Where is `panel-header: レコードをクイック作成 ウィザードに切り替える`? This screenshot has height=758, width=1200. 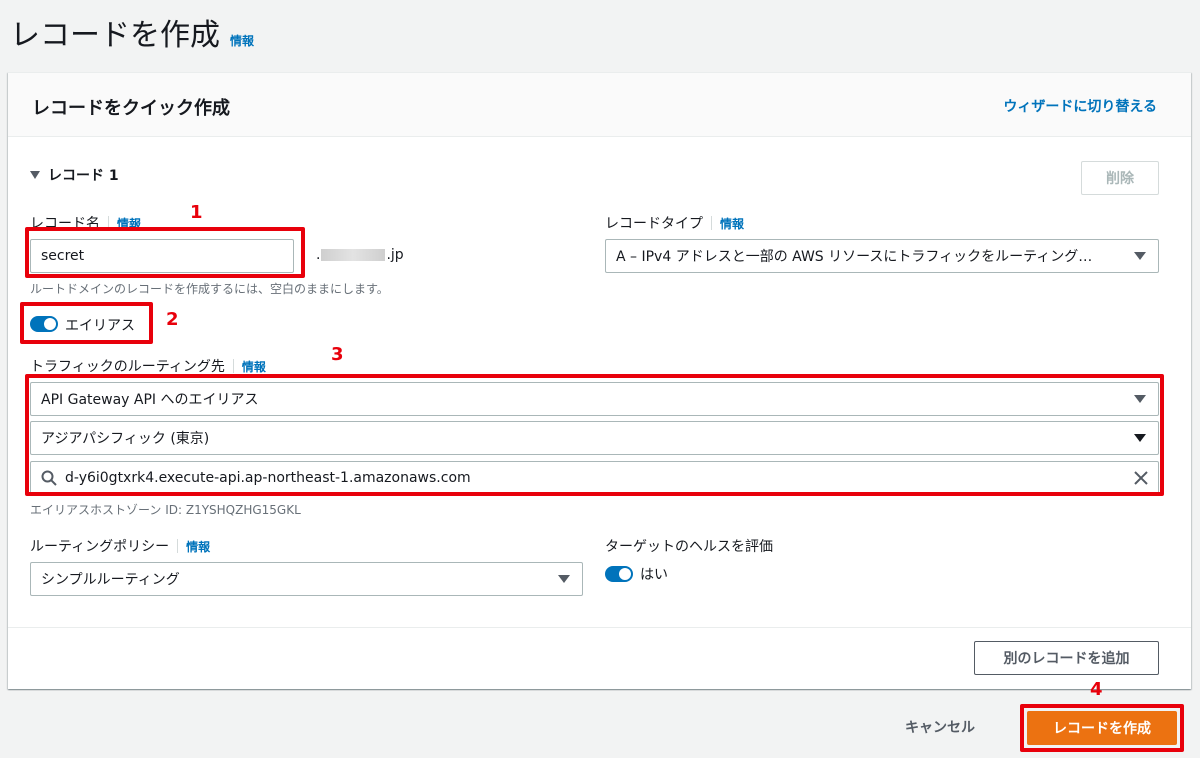 panel-header: レコードをクイック作成 ウィザードに切り替える is located at coordinates (599, 105).